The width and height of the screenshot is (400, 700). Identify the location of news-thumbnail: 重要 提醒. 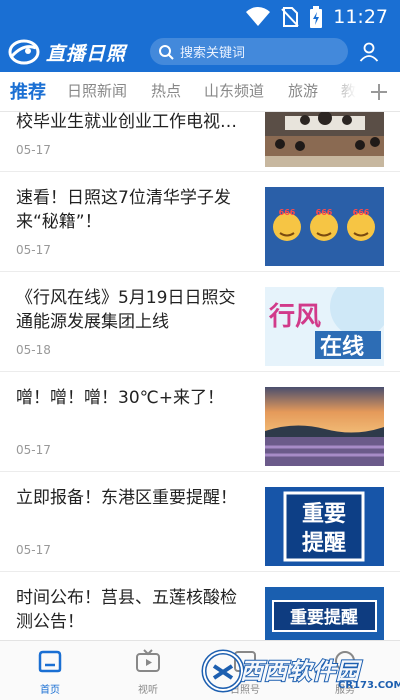
(324, 526).